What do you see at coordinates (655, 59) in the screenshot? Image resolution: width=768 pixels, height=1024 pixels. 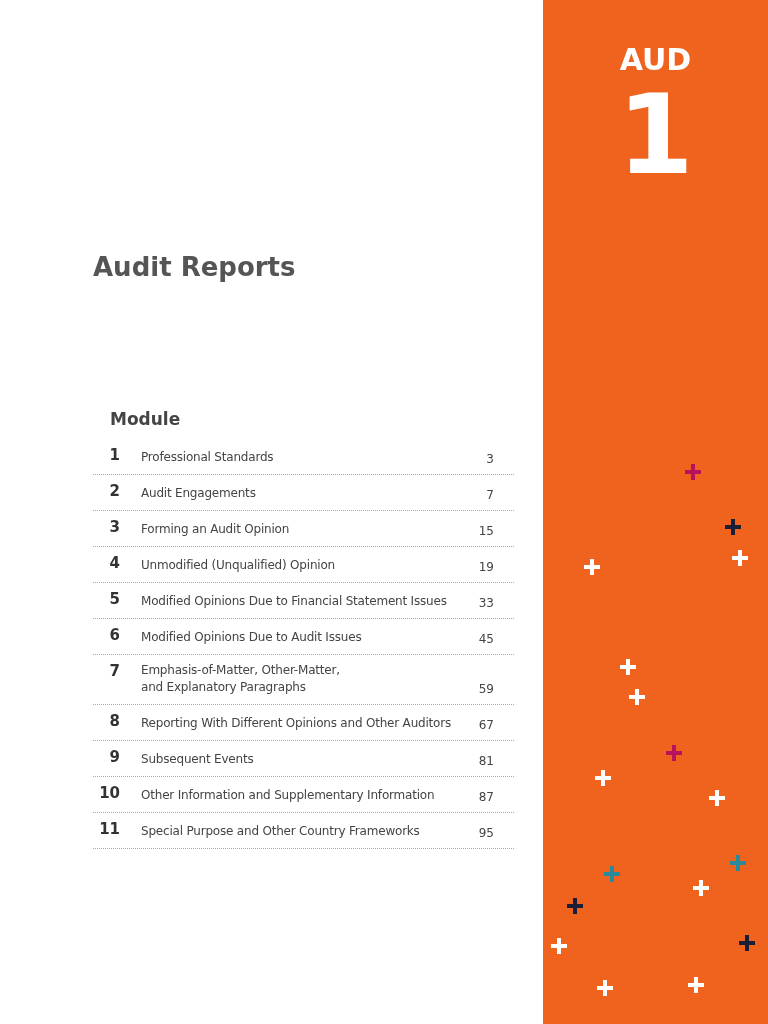 I see `subject-code: AUD` at bounding box center [655, 59].